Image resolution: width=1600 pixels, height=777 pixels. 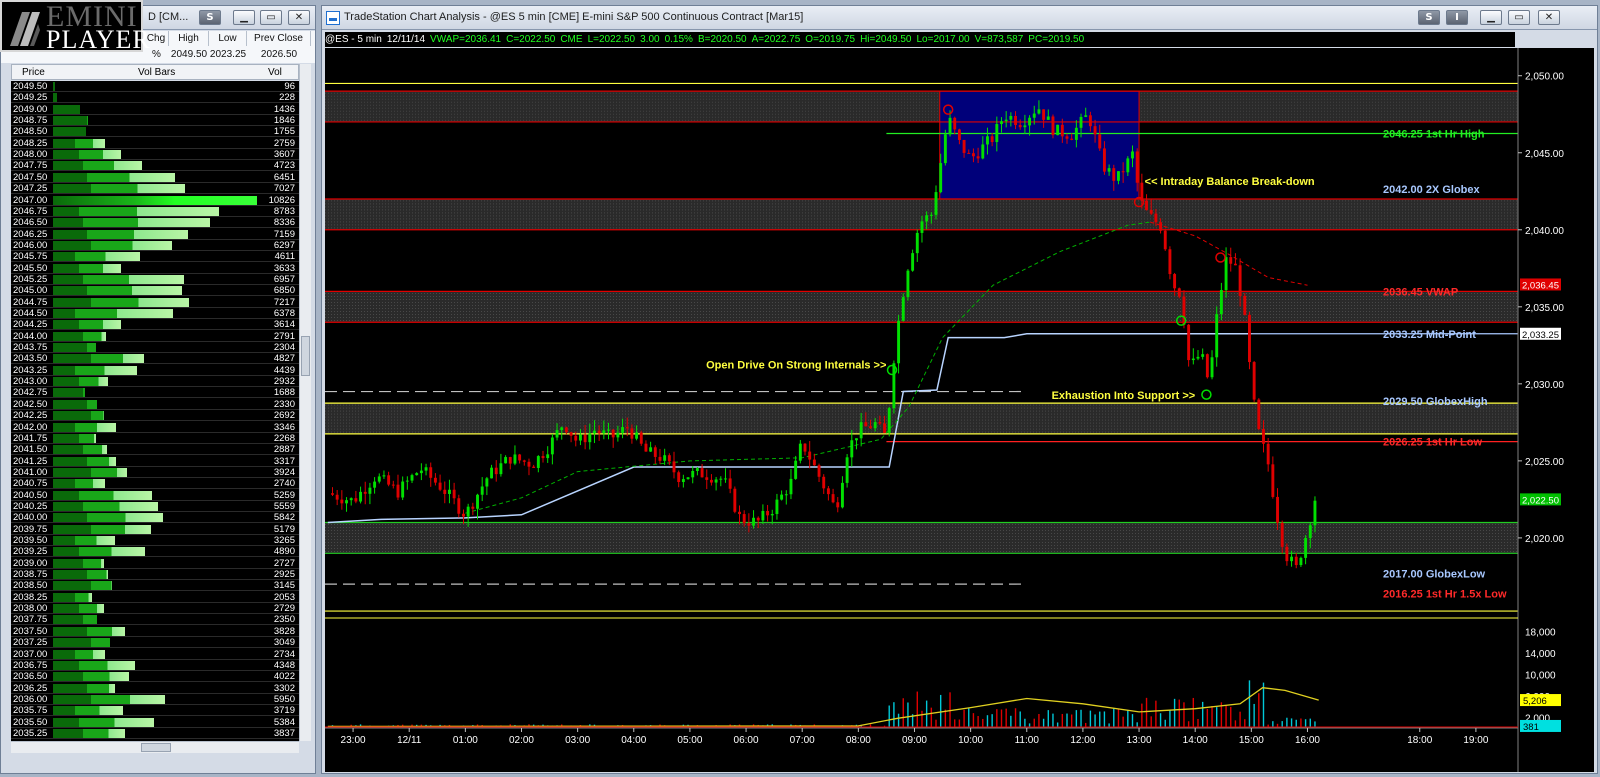 I want to click on row-vol: 5259, so click(x=284, y=495).